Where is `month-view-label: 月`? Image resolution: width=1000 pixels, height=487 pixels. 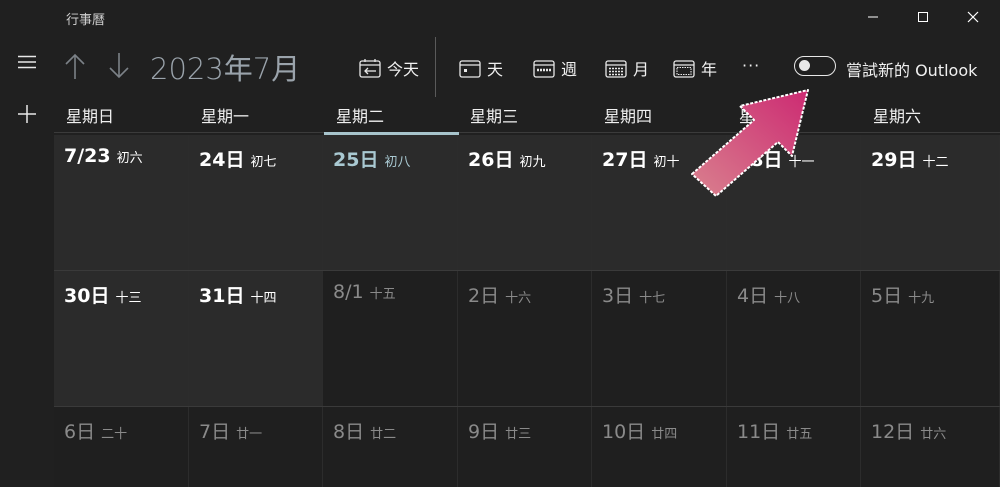 month-view-label: 月 is located at coordinates (641, 69).